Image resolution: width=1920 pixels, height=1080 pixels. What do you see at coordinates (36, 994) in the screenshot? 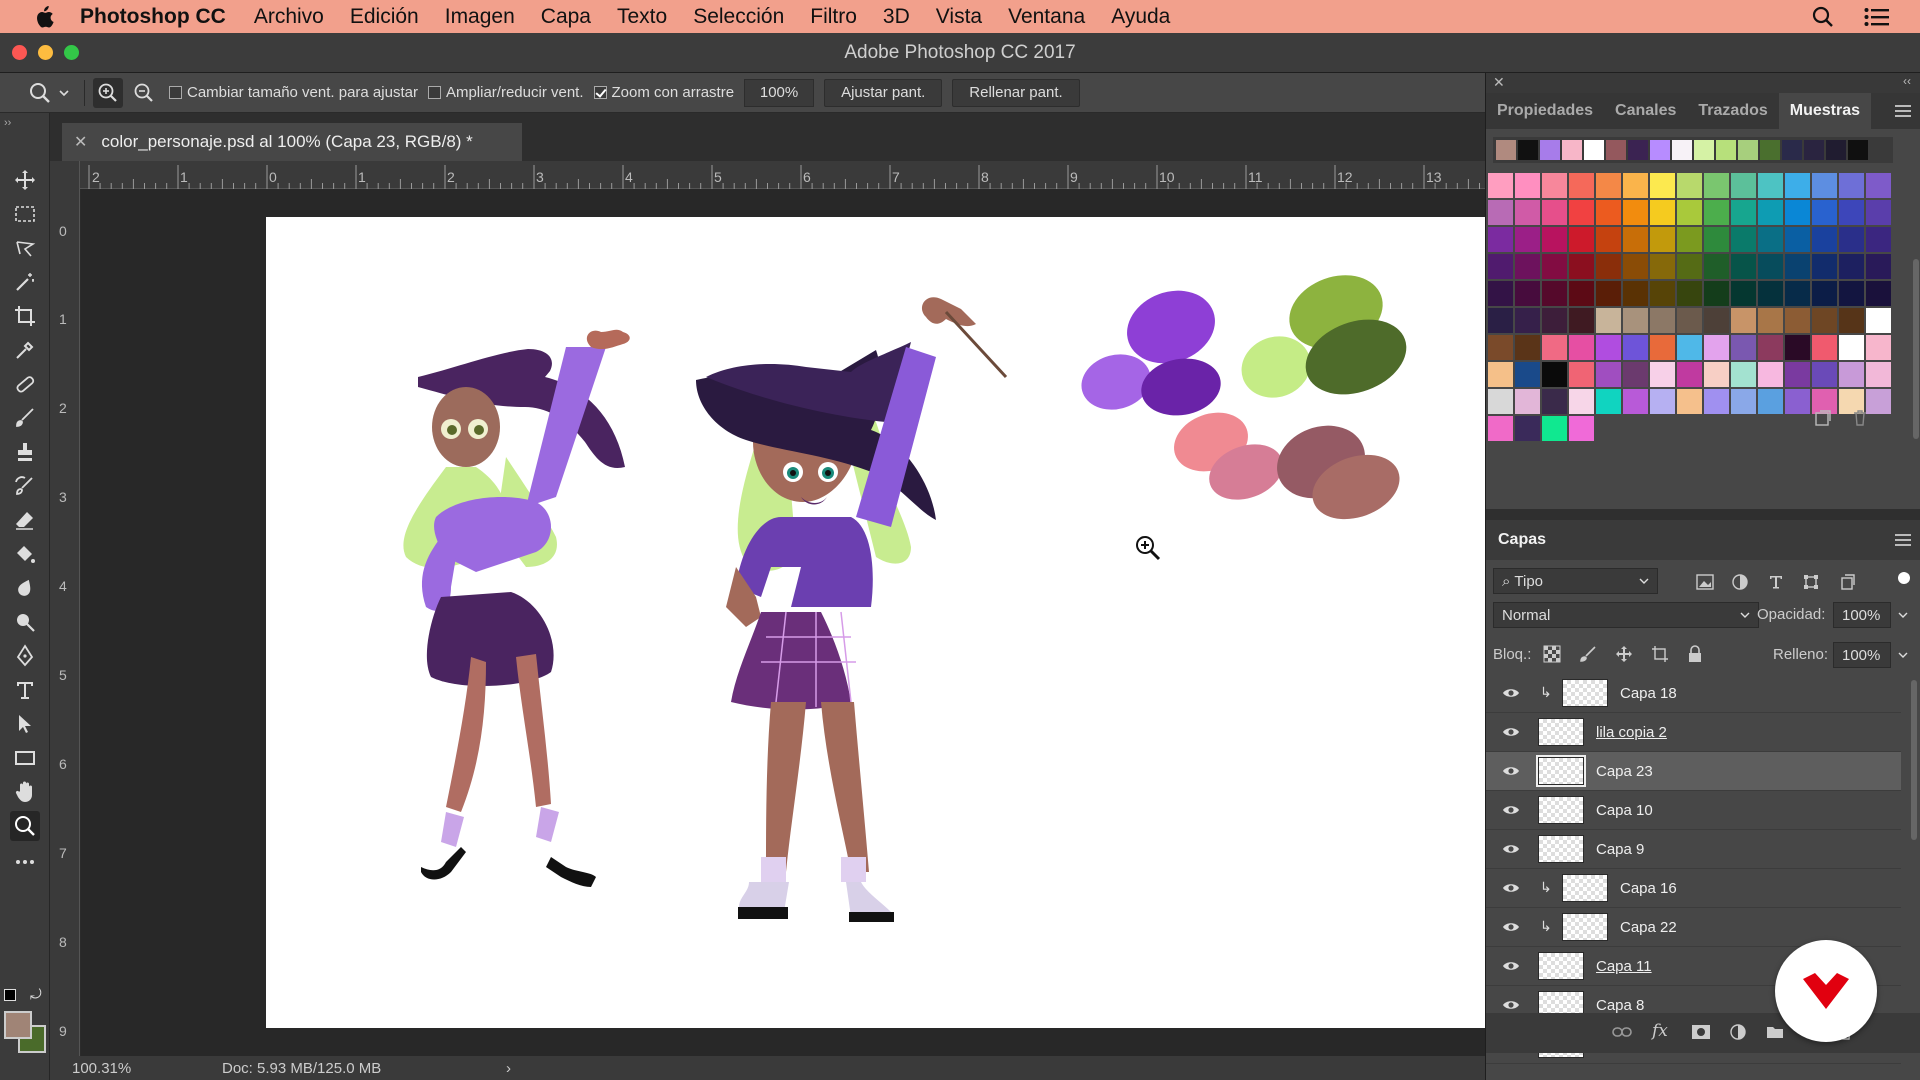
I see `swap-colors-icon: ⤾` at bounding box center [36, 994].